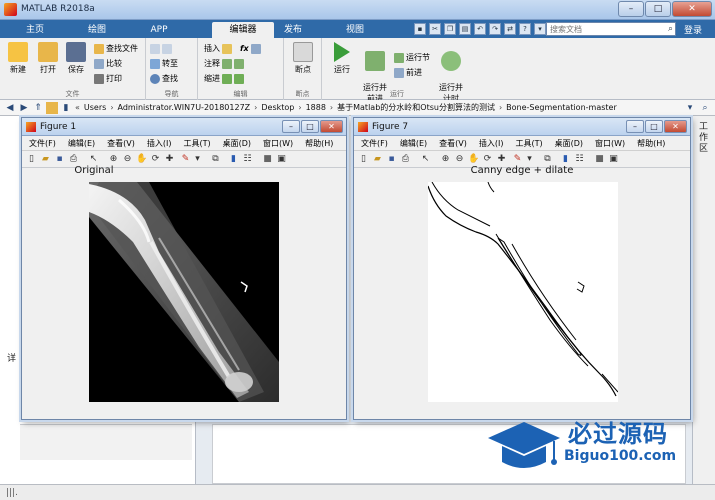 The width and height of the screenshot is (715, 500). I want to click on workspace-label: 工作区, so click(704, 138).